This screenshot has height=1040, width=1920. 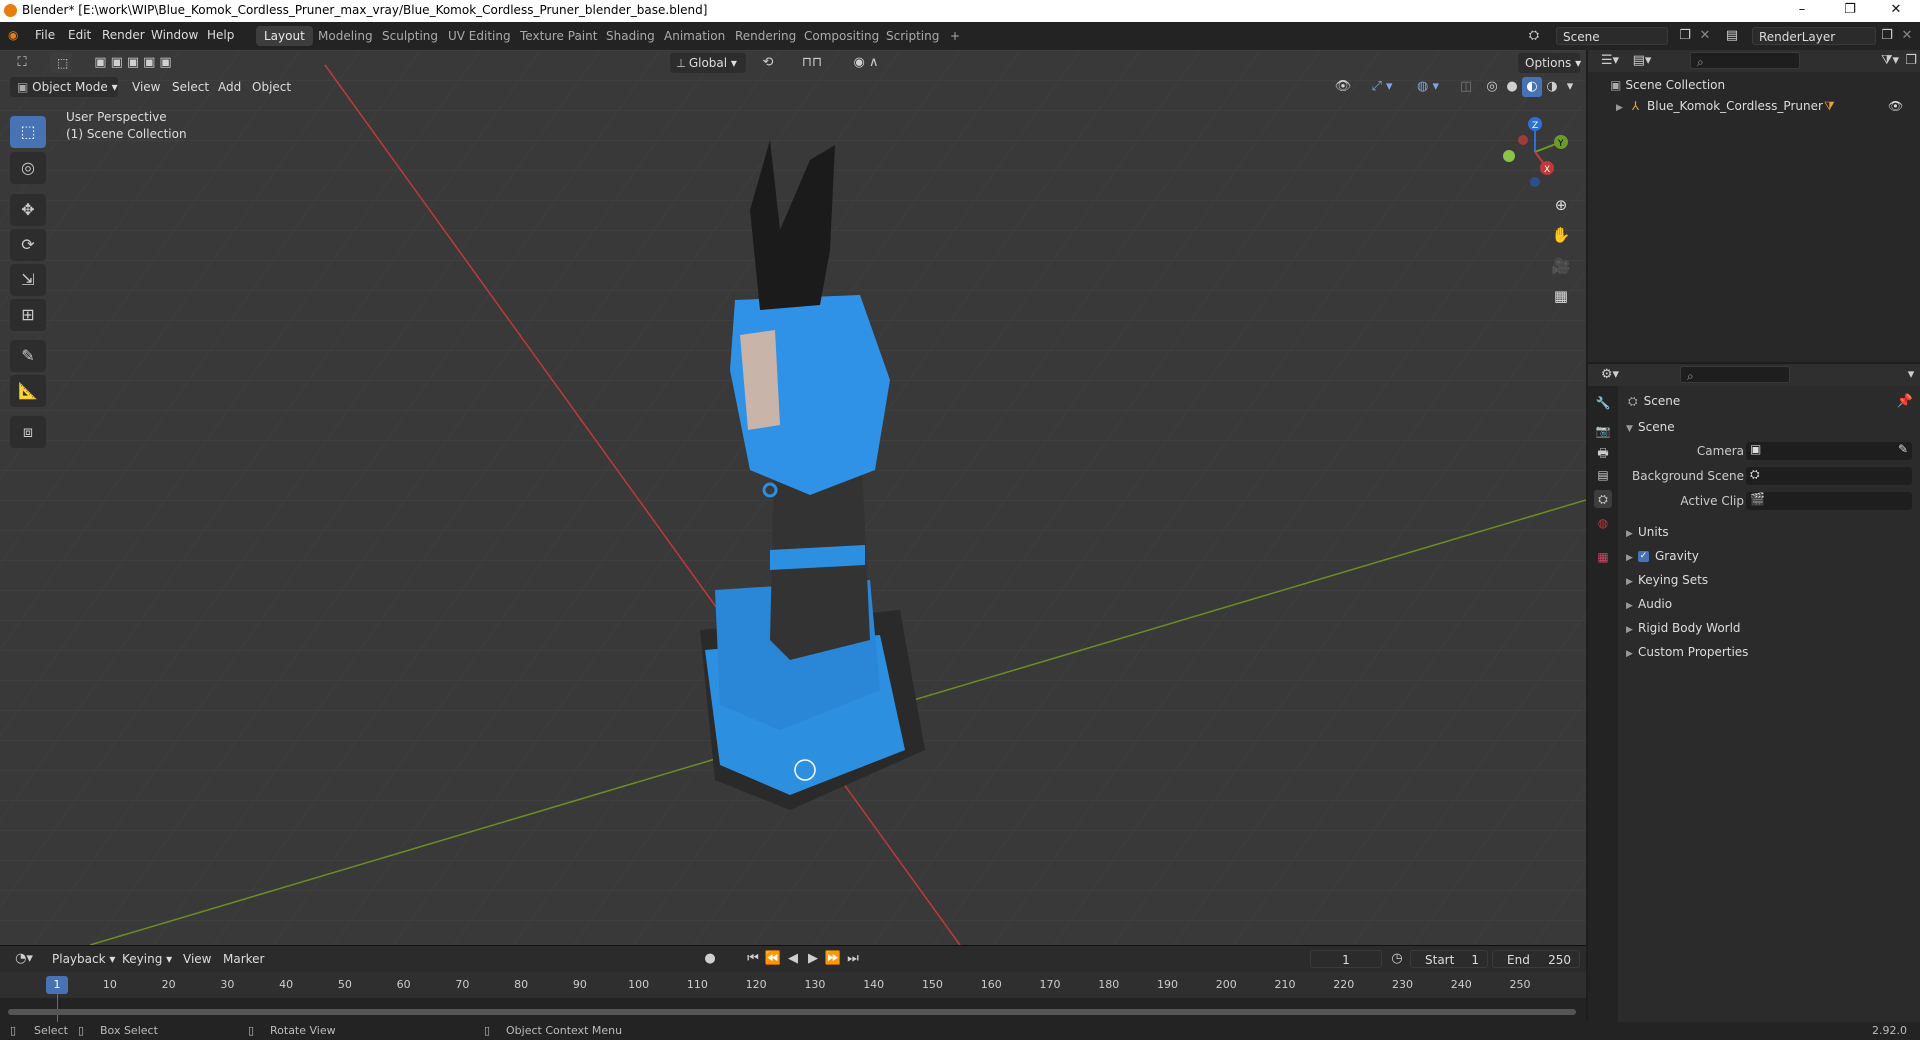 I want to click on output-tab-icon: 🖶, so click(x=1603, y=453).